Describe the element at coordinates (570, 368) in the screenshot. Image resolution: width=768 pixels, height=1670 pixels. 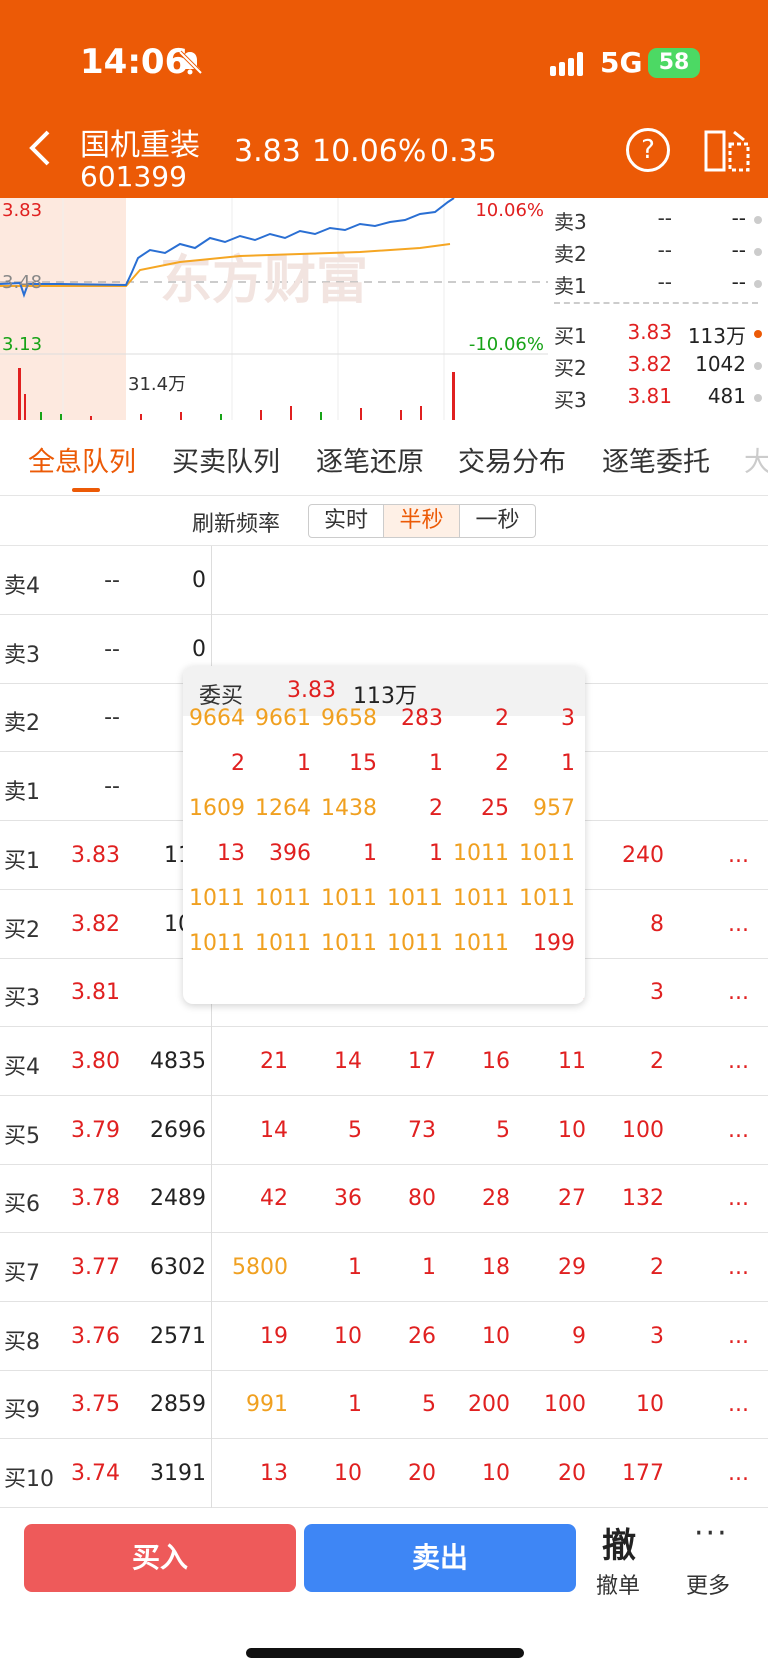
I see `bid-label: 买2` at that location.